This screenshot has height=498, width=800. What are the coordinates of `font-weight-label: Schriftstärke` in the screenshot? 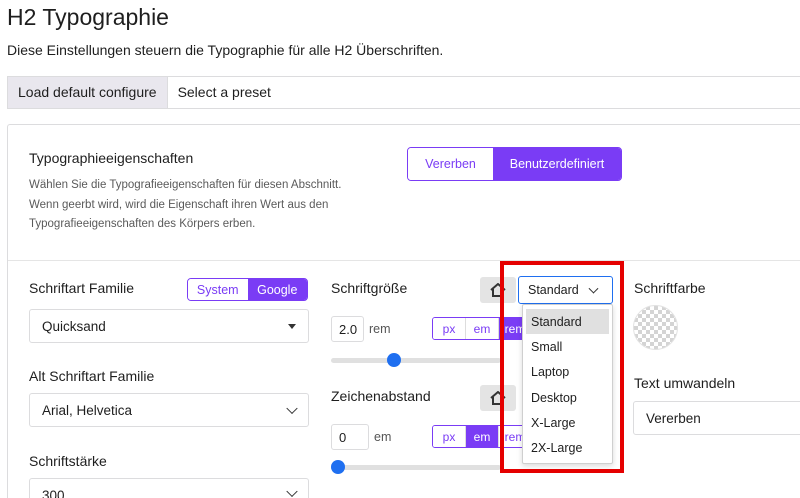 It's located at (68, 461).